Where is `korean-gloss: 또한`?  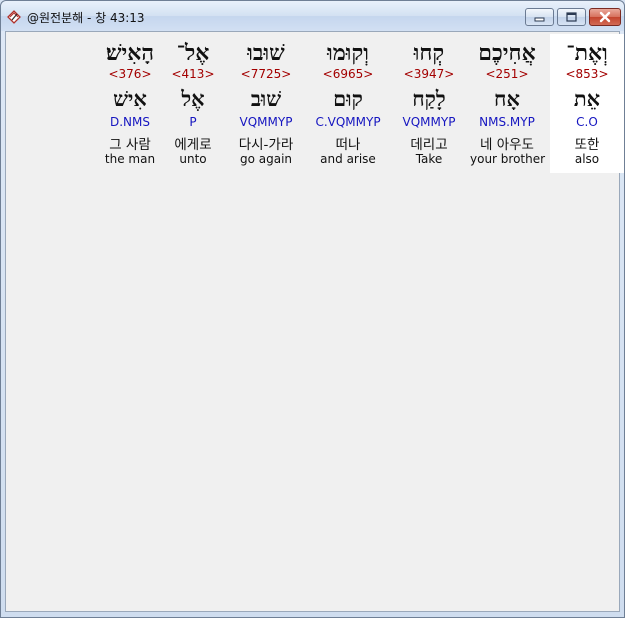
korean-gloss: 또한 is located at coordinates (587, 145).